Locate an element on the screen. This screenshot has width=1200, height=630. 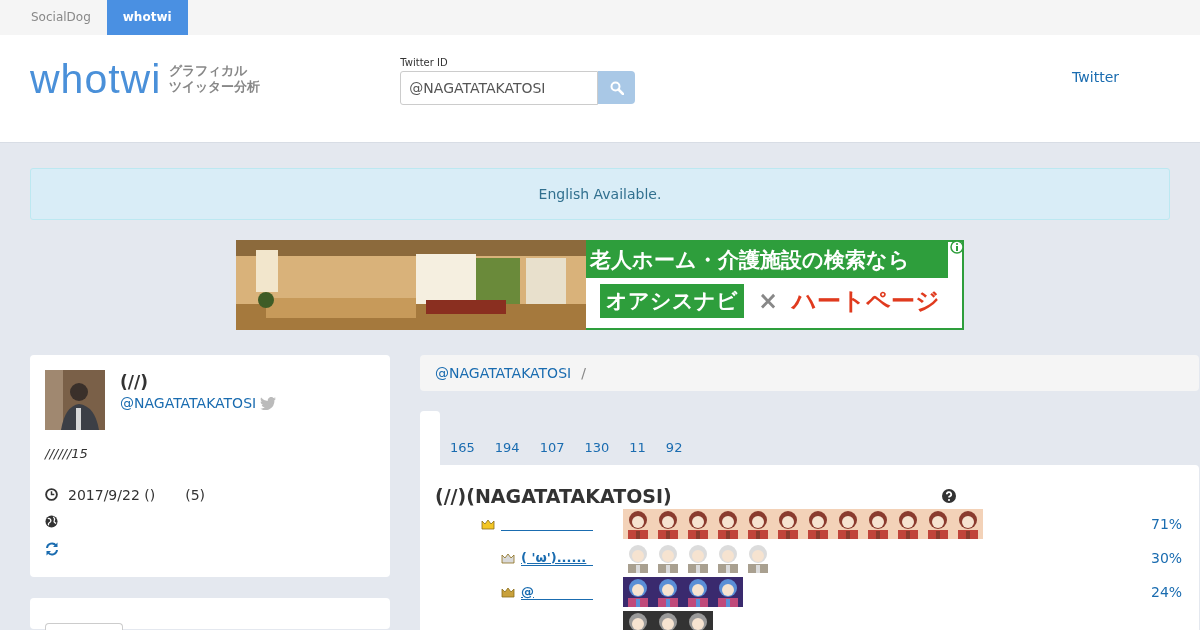
globe-icon is located at coordinates (51, 521).